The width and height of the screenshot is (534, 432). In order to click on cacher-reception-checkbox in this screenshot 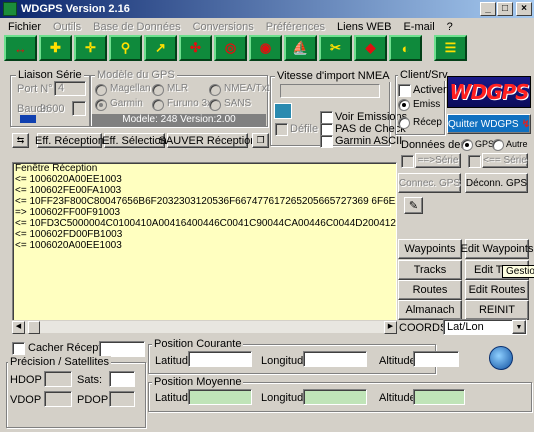, I will do `click(18, 348)`.